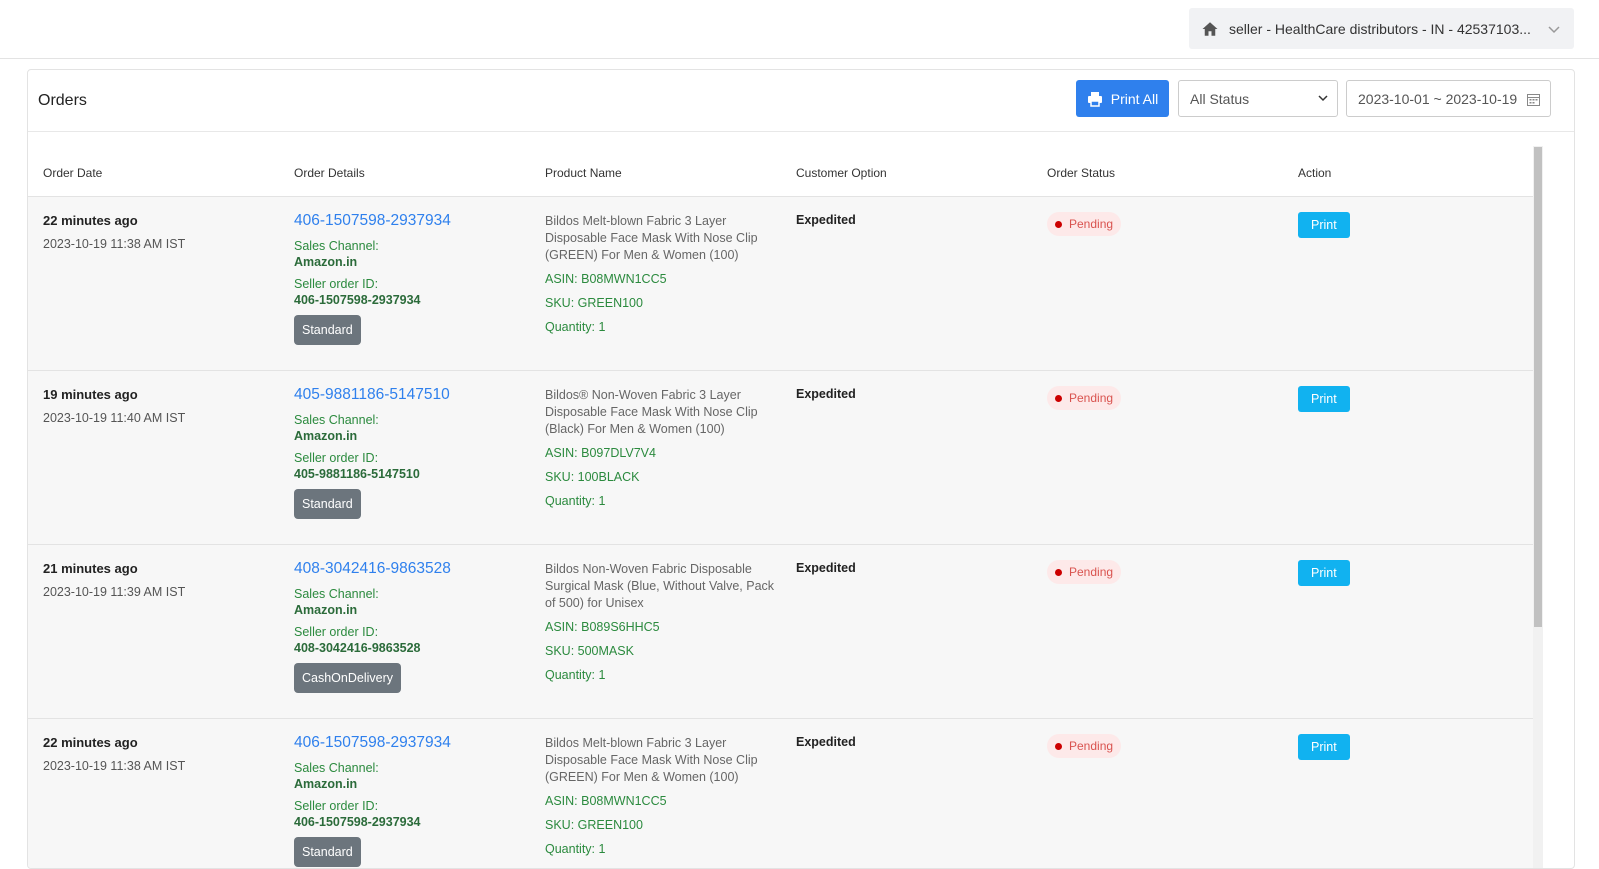 The width and height of the screenshot is (1599, 869). I want to click on product-asin: ASIN: B089S6HHC5, so click(602, 627).